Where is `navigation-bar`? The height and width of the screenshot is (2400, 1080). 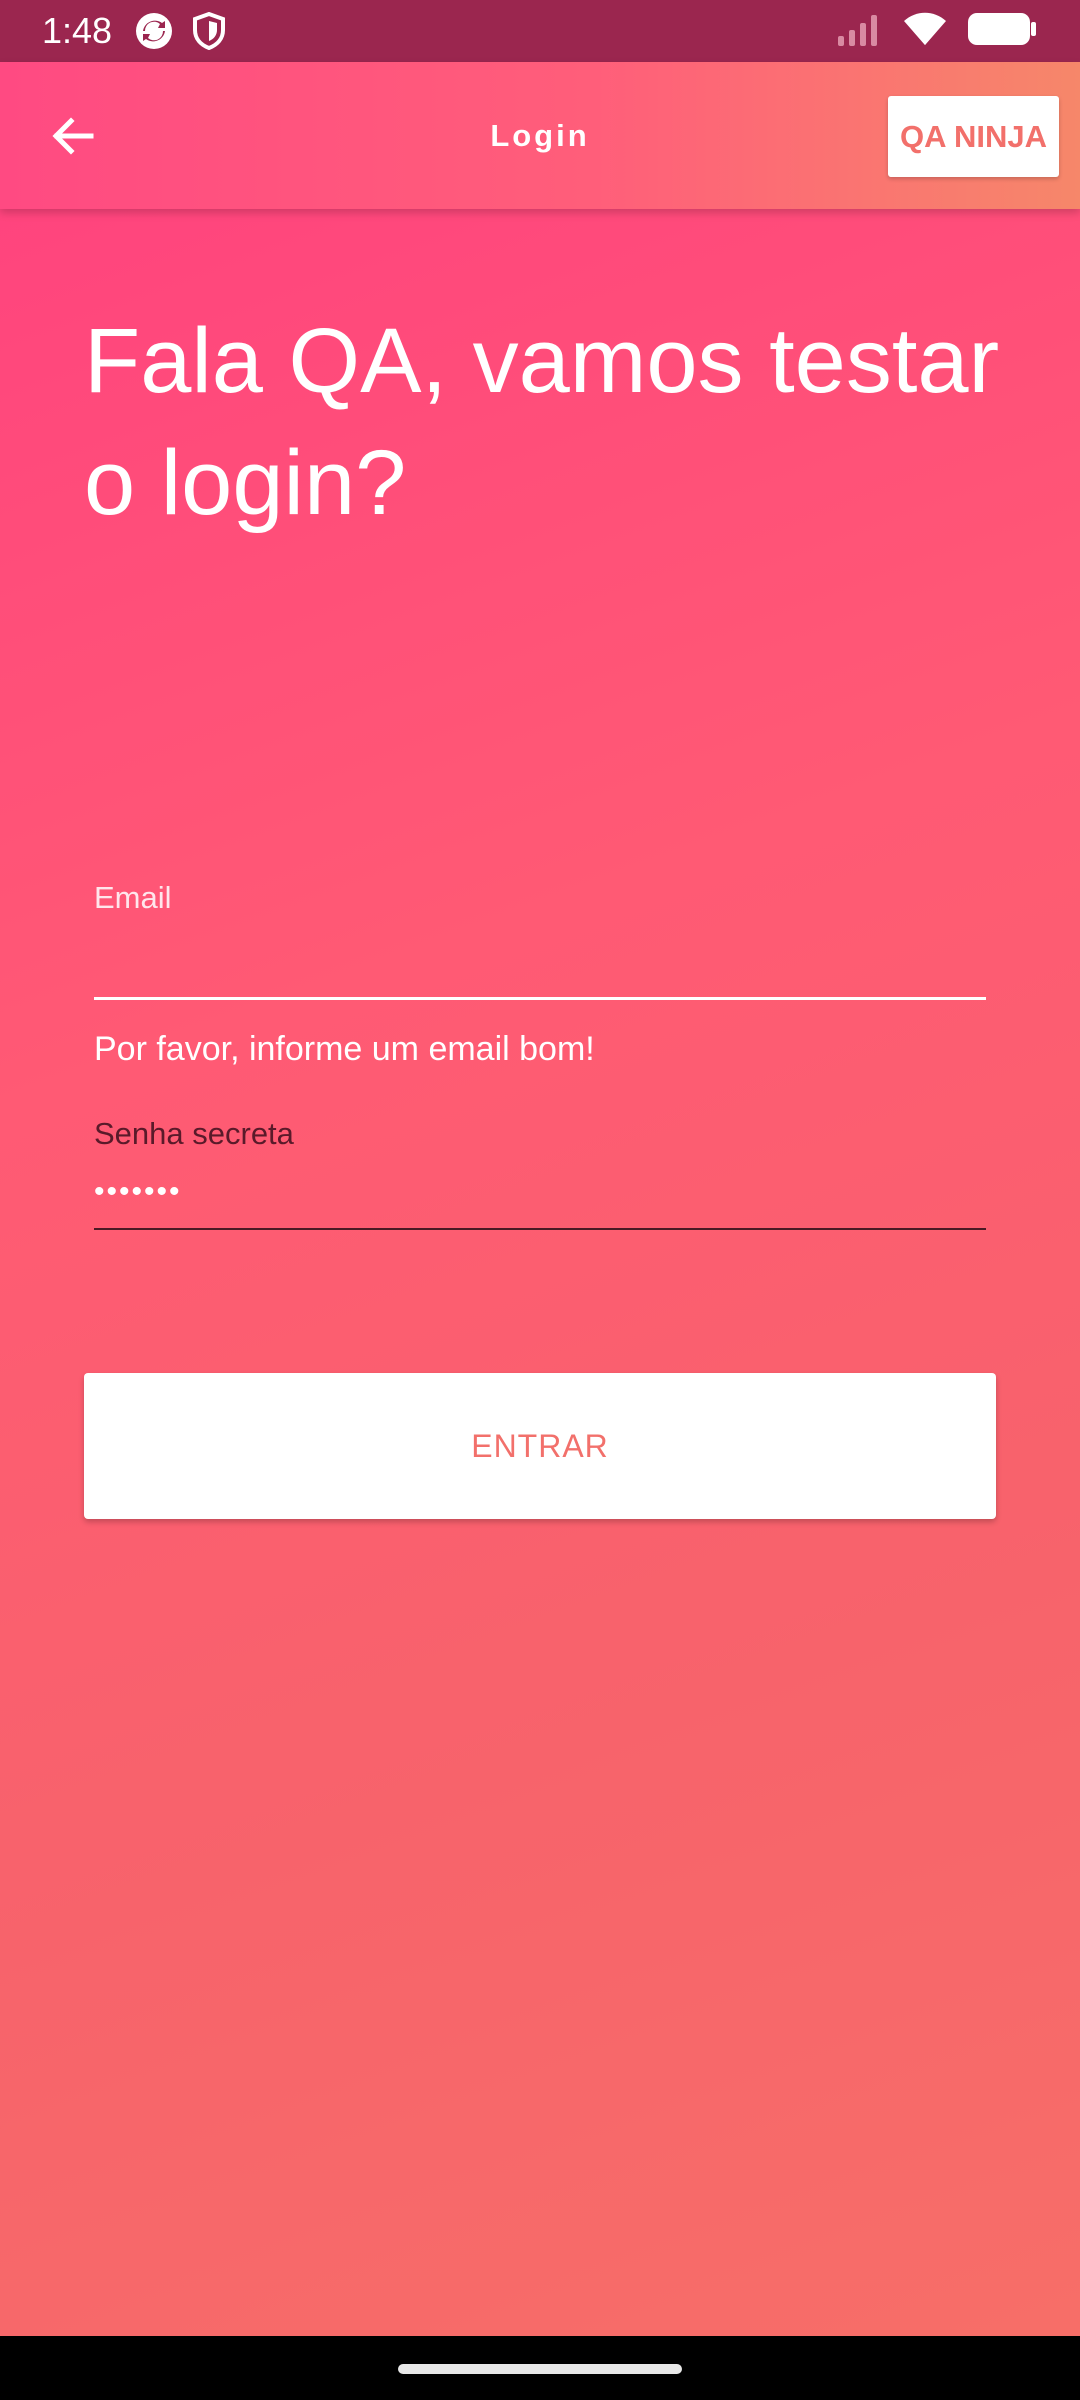
navigation-bar is located at coordinates (540, 2368).